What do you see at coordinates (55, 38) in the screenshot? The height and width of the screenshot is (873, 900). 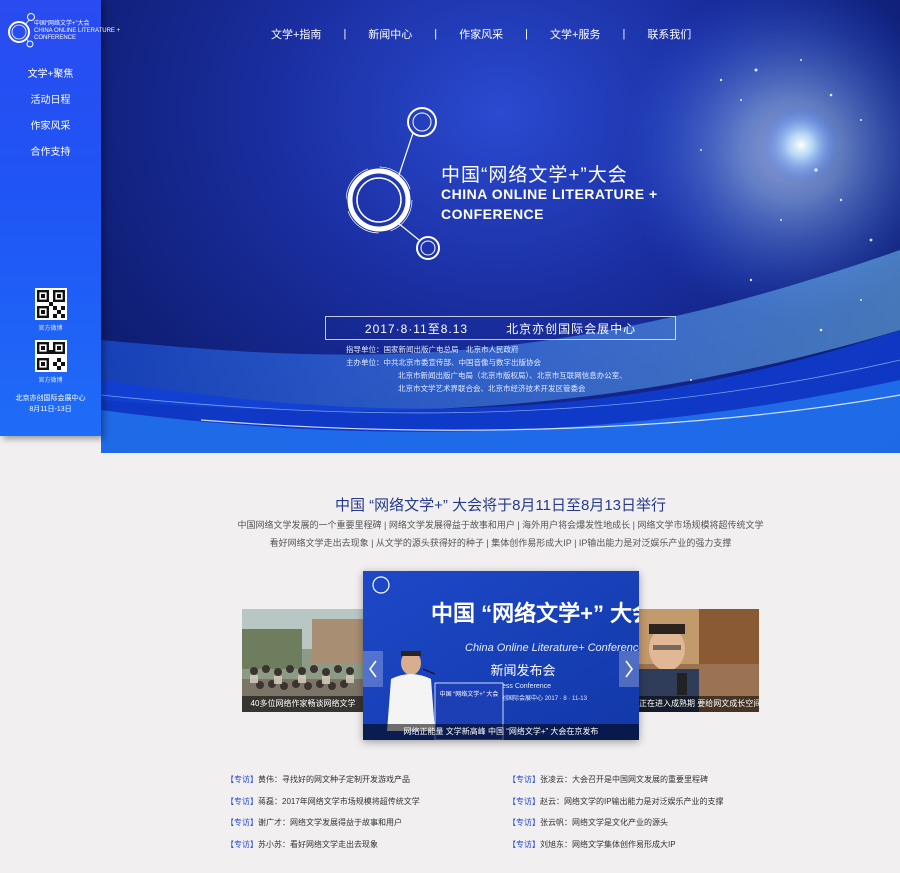 I see `logo-title-en-2: CONFERENCE` at bounding box center [55, 38].